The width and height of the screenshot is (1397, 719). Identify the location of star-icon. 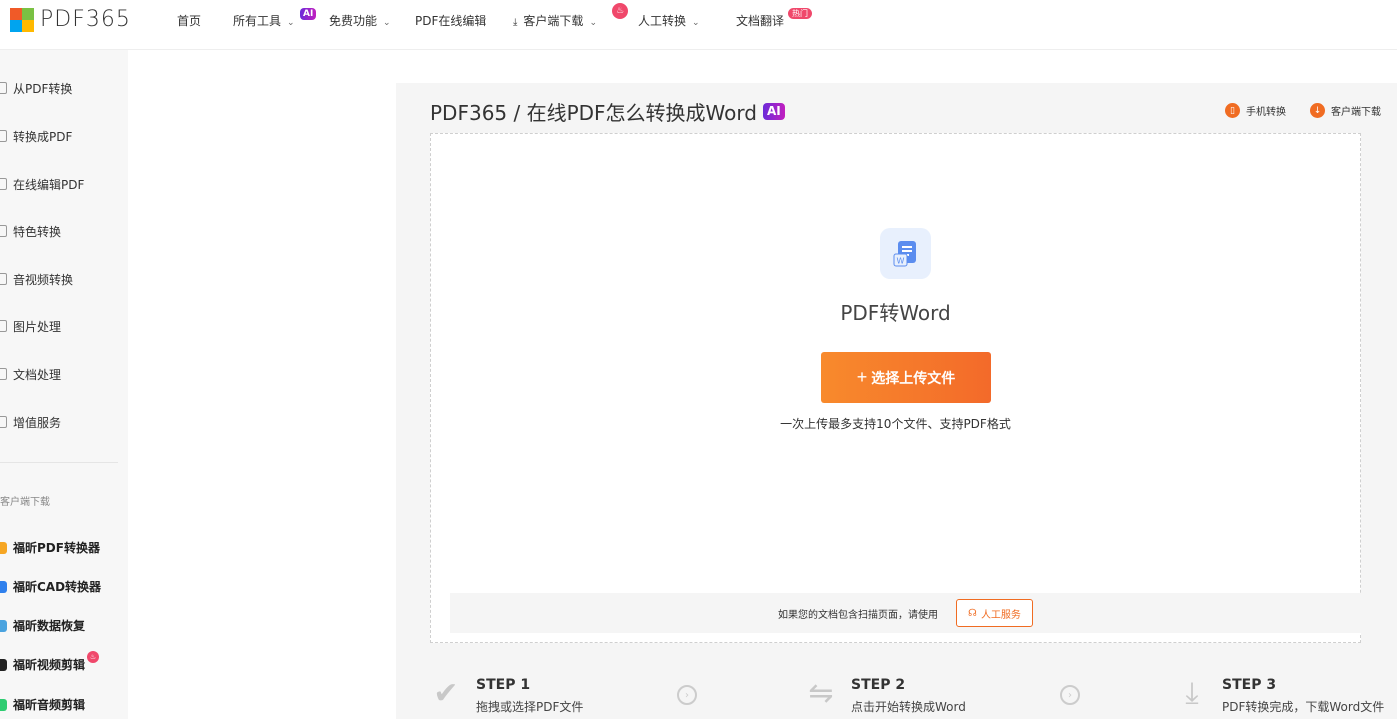
(3, 231).